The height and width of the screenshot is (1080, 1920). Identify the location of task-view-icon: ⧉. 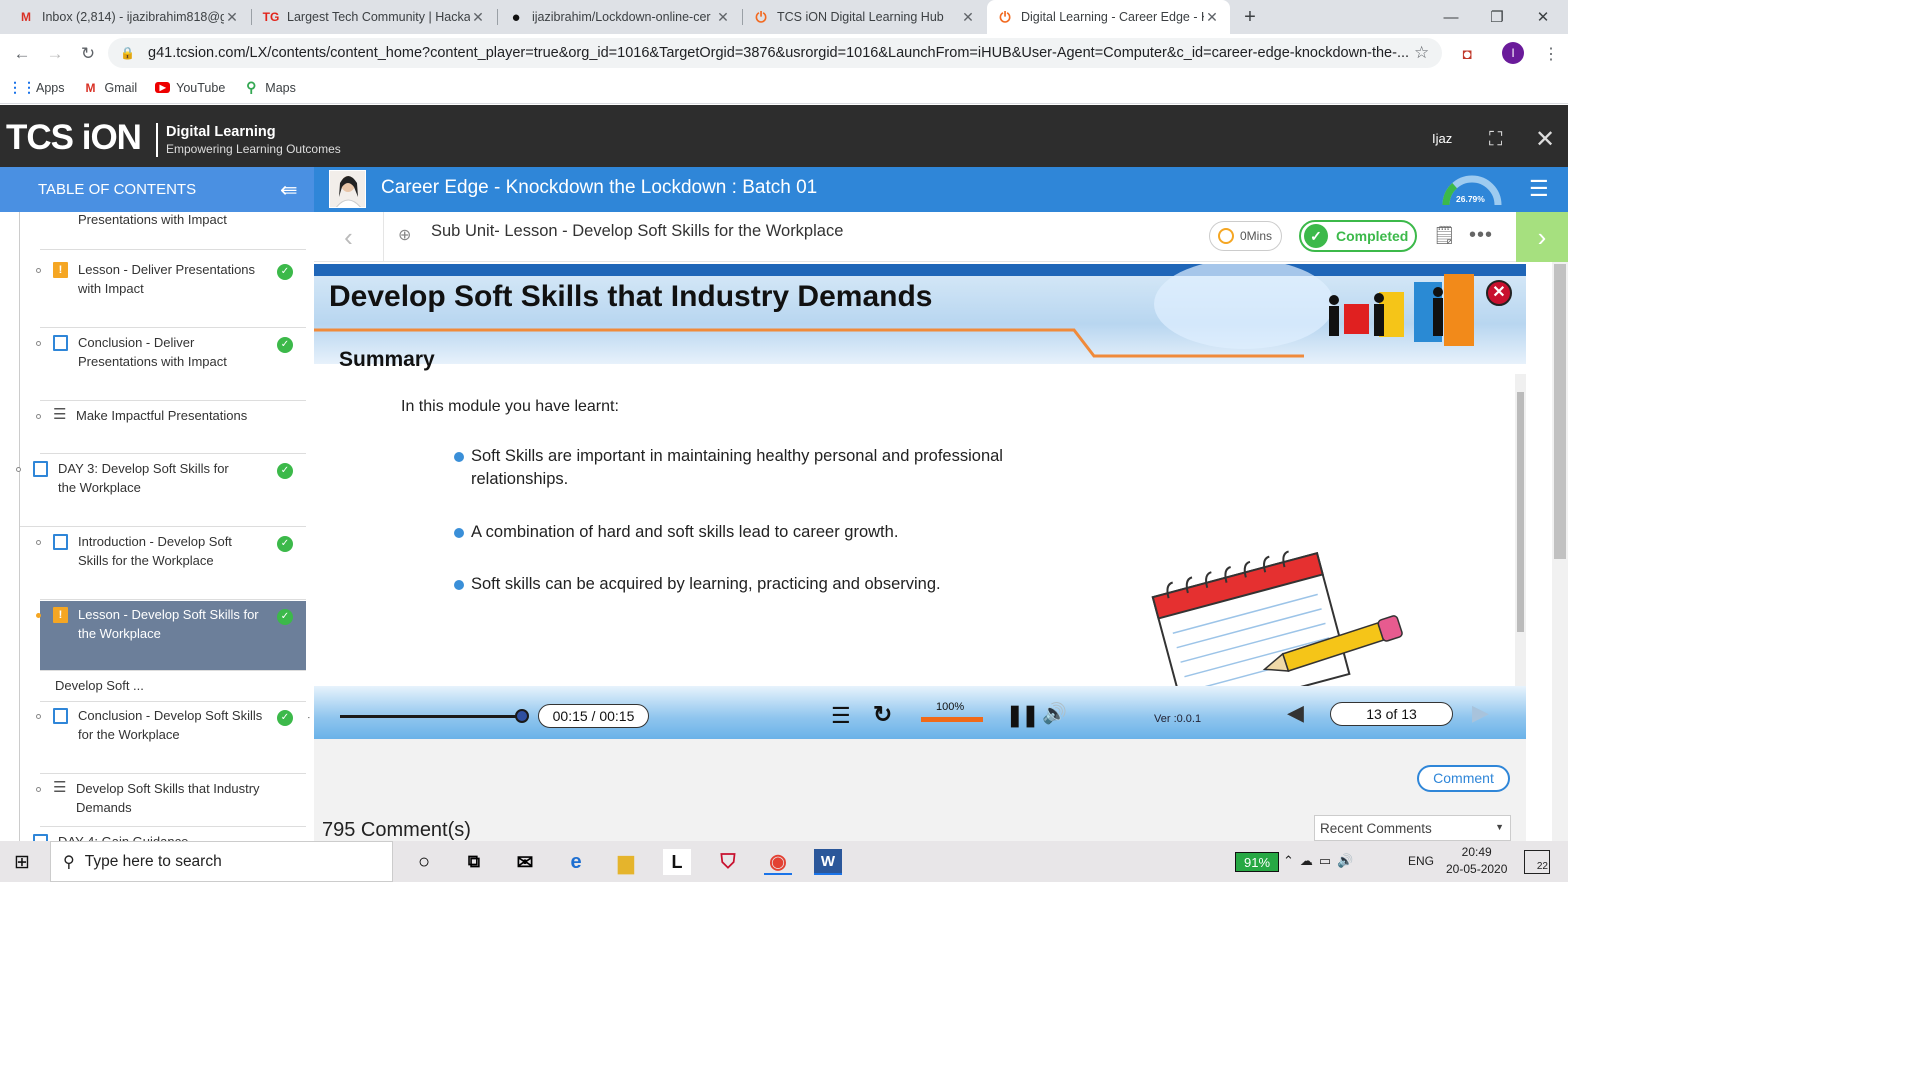
(474, 862).